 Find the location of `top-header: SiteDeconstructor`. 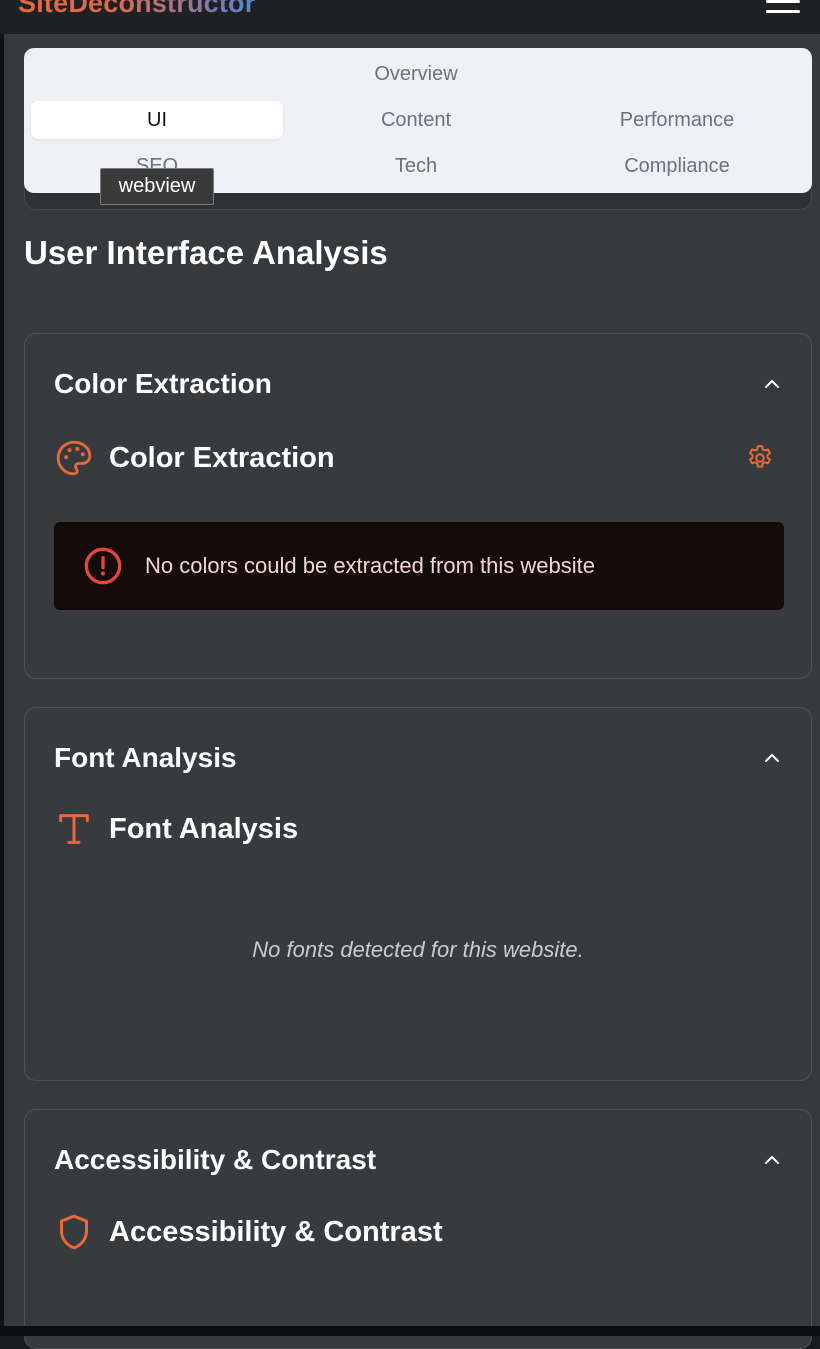

top-header: SiteDeconstructor is located at coordinates (410, 17).